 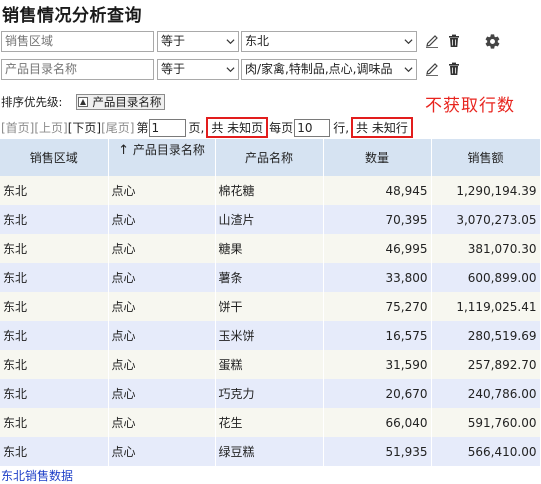 I want to click on page-title: 销售情况分析查询, so click(x=72, y=16).